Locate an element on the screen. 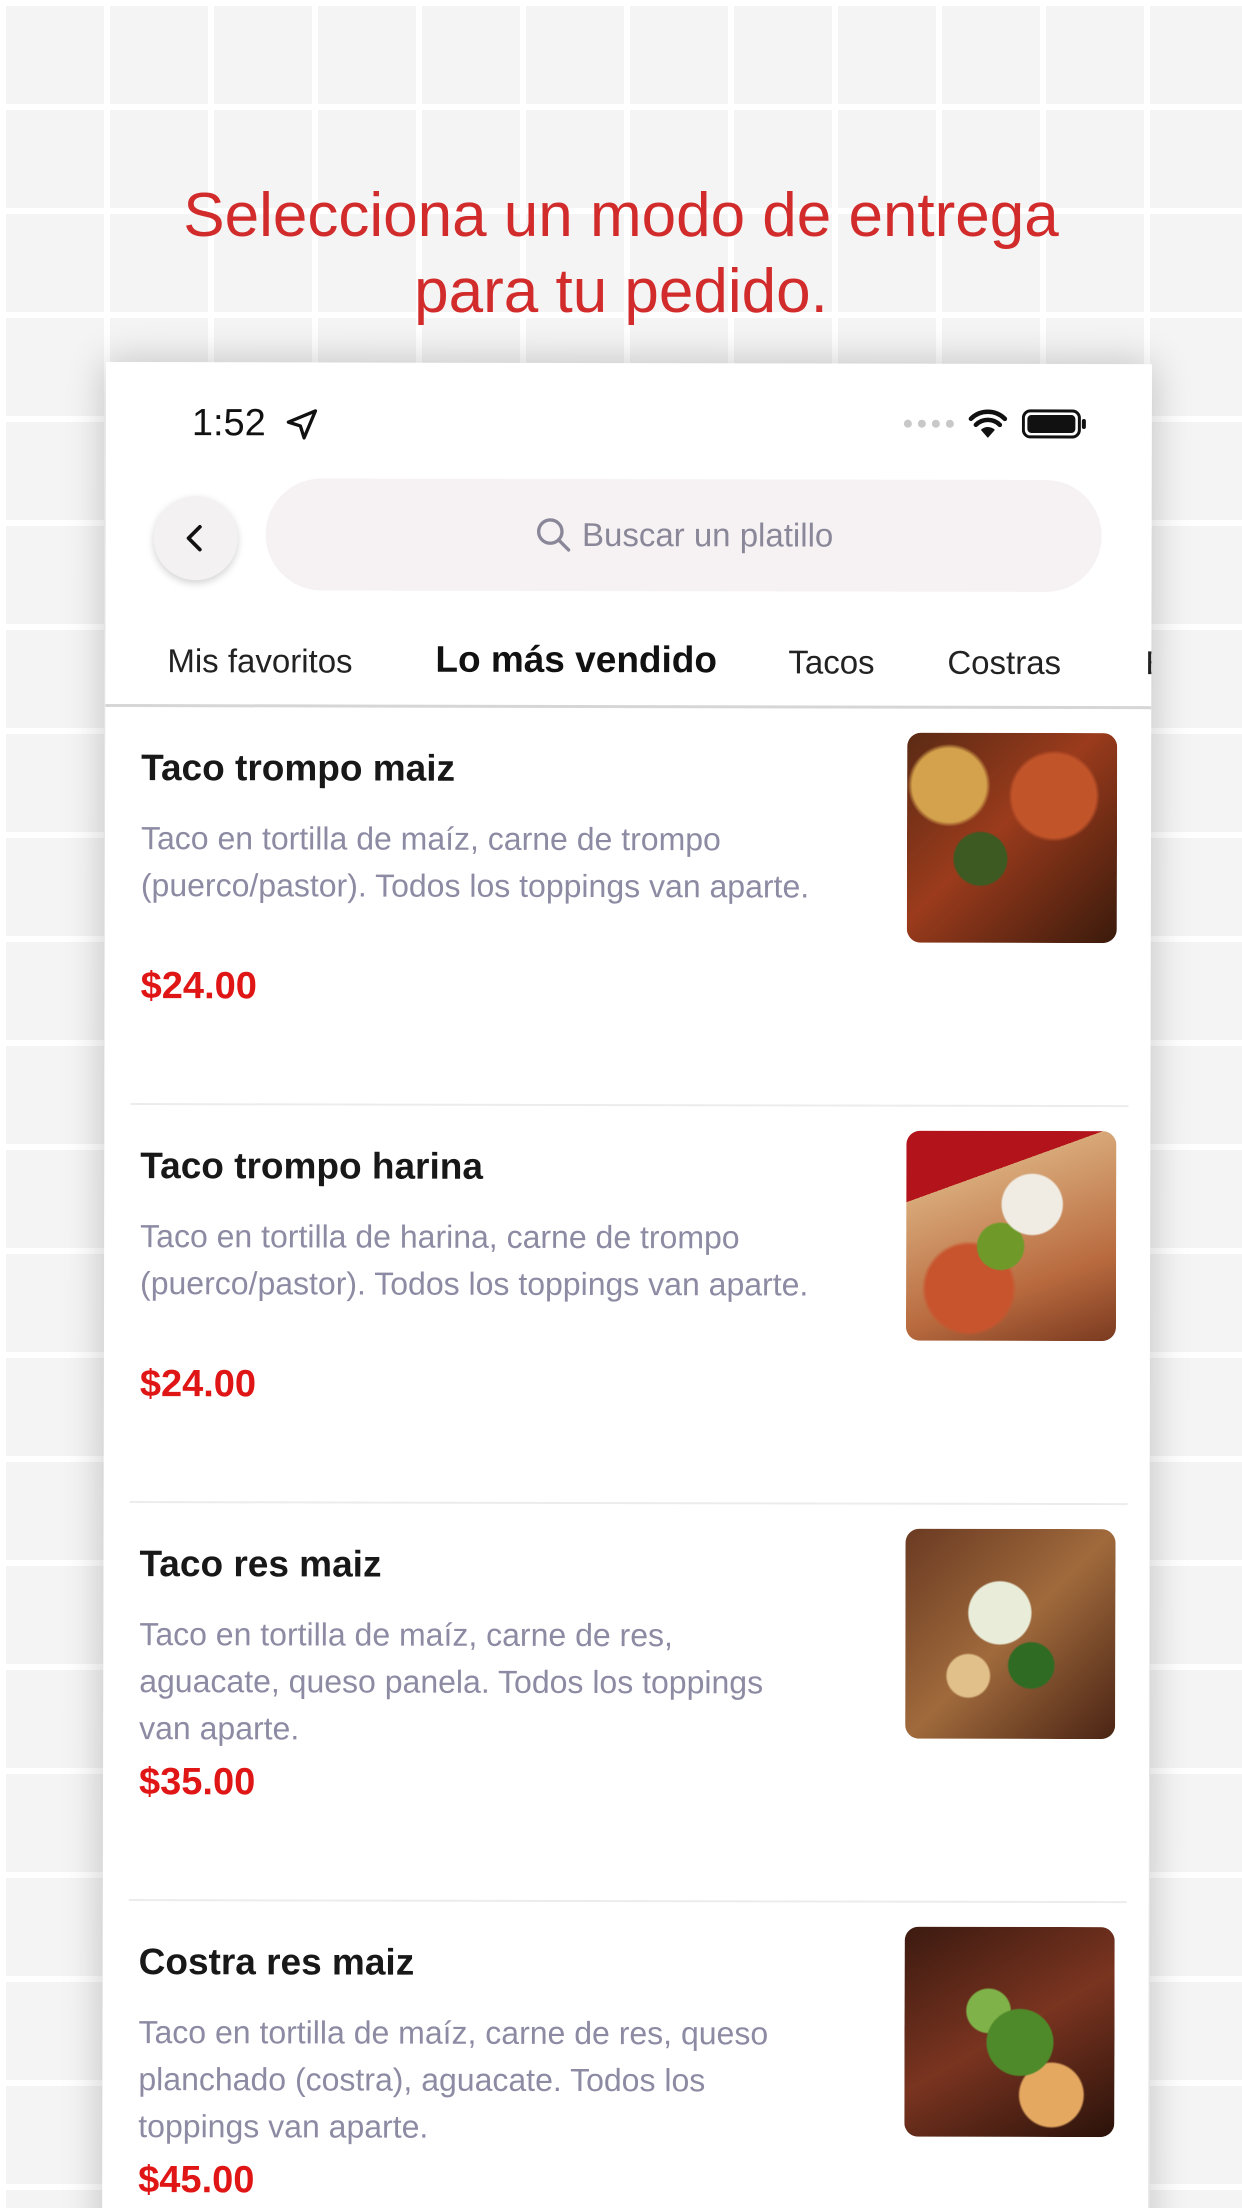 The image size is (1242, 2208). item-name: Taco trompo harina is located at coordinates (311, 1166).